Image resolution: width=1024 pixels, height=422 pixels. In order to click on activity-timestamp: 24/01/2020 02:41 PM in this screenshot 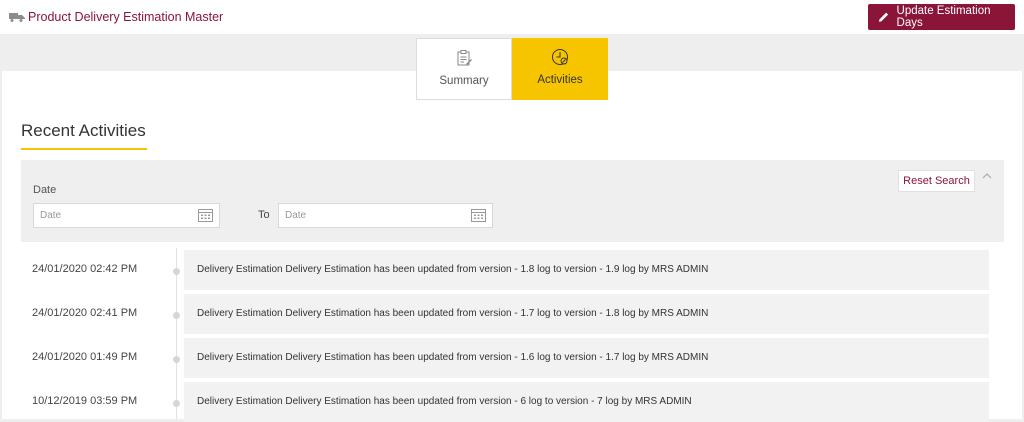, I will do `click(85, 313)`.